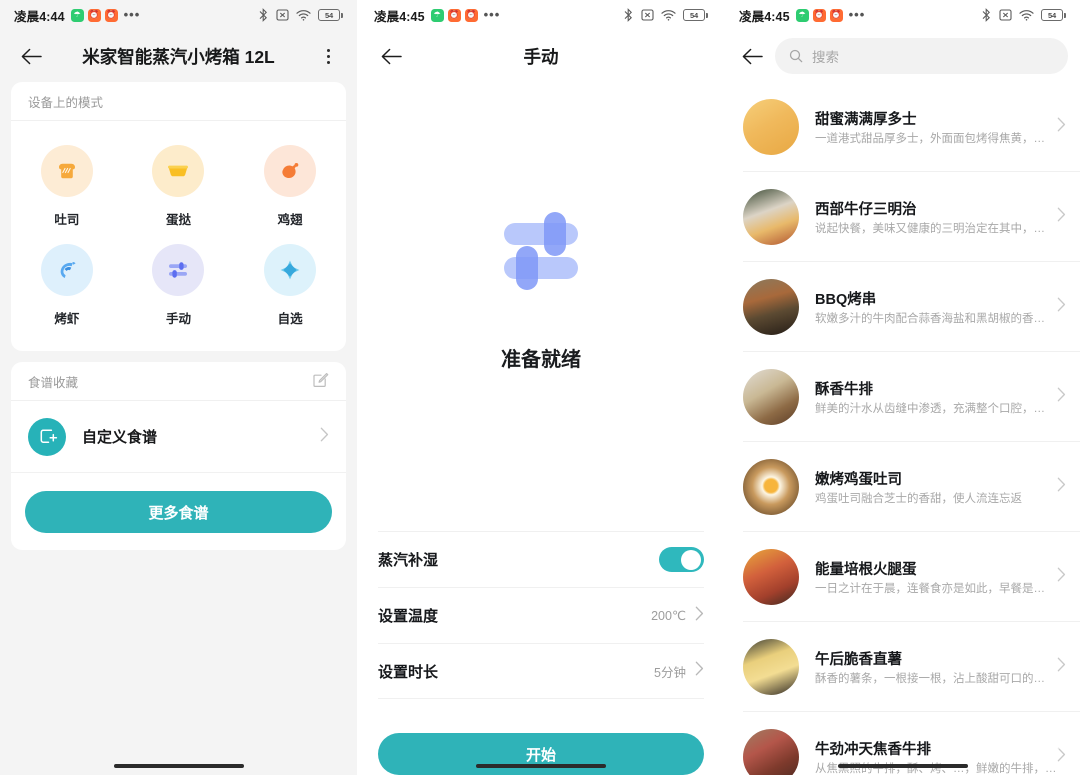  Describe the element at coordinates (691, 559) in the screenshot. I see `toggle-knob` at that location.